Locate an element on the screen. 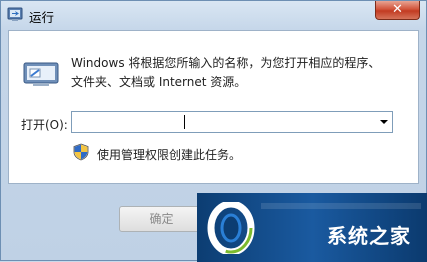 This screenshot has width=427, height=262. description-line-2: 文件夹、文档或 Internet 资源。 is located at coordinates (159, 82).